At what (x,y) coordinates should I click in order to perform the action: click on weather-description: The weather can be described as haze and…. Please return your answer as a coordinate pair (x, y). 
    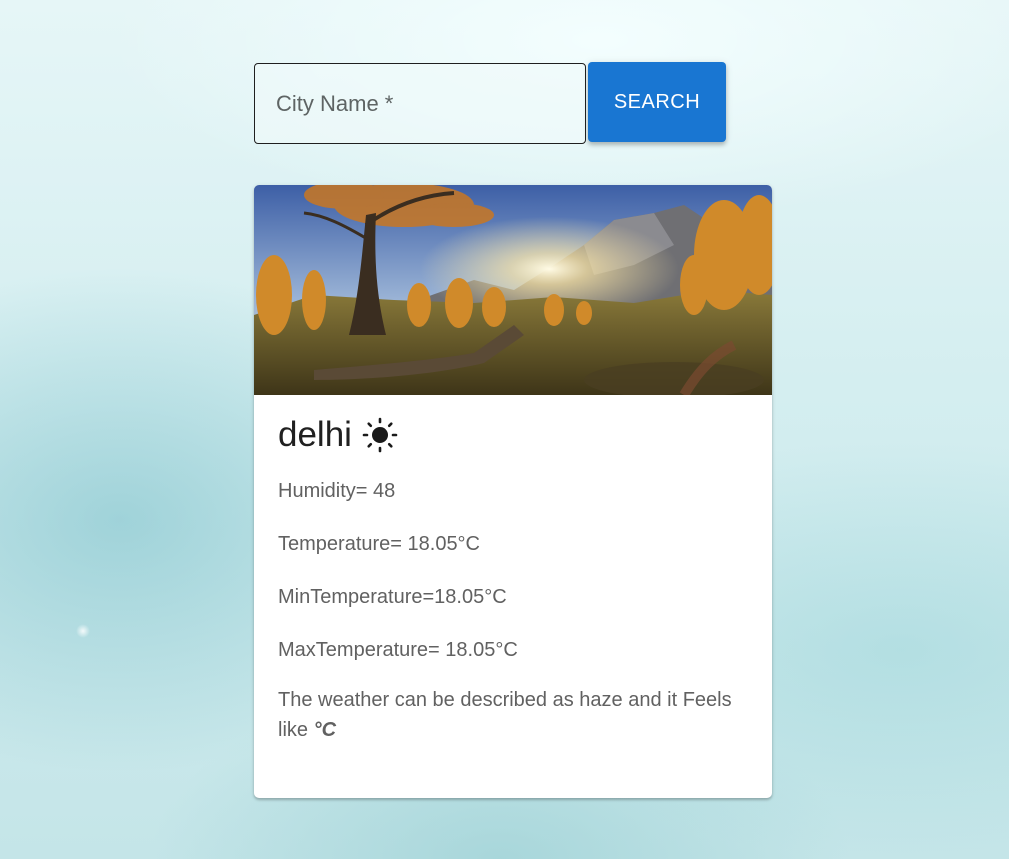
    Looking at the image, I should click on (513, 715).